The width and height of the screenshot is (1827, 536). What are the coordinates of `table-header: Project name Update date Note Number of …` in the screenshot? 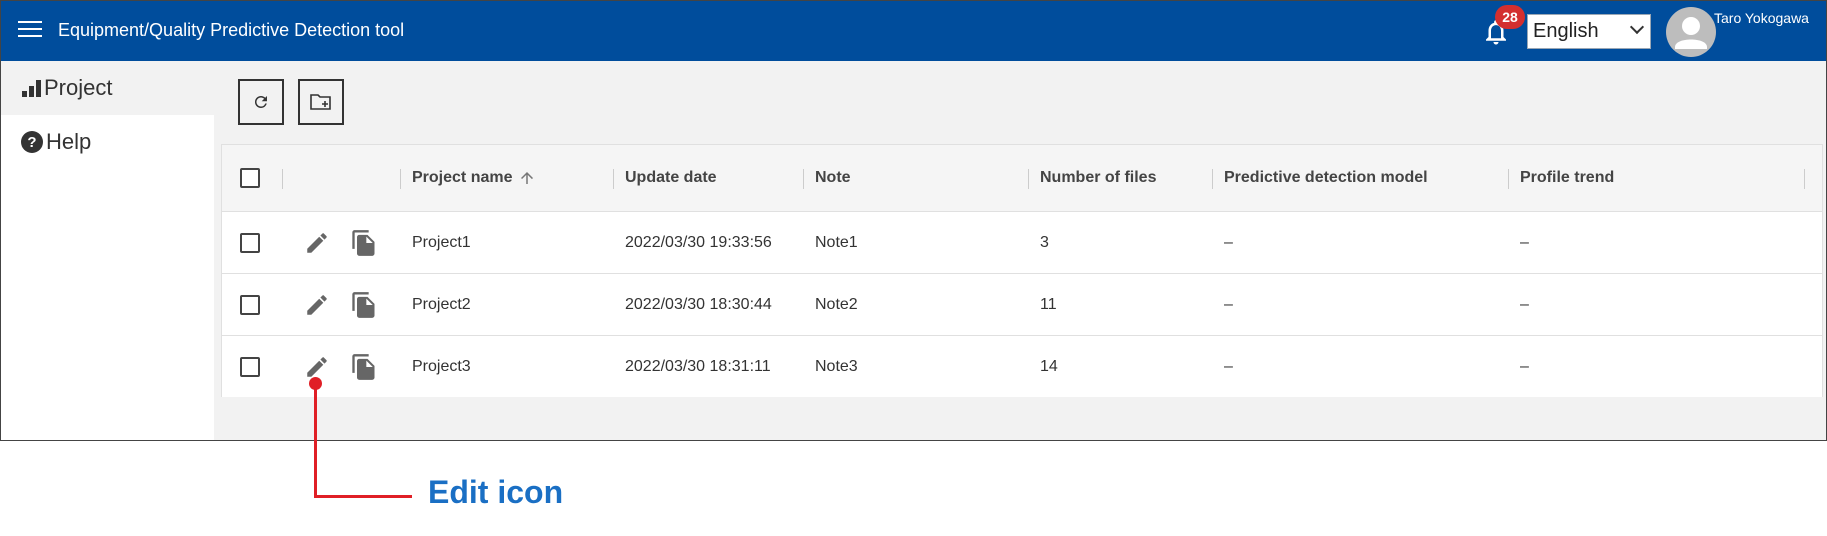 It's located at (1022, 178).